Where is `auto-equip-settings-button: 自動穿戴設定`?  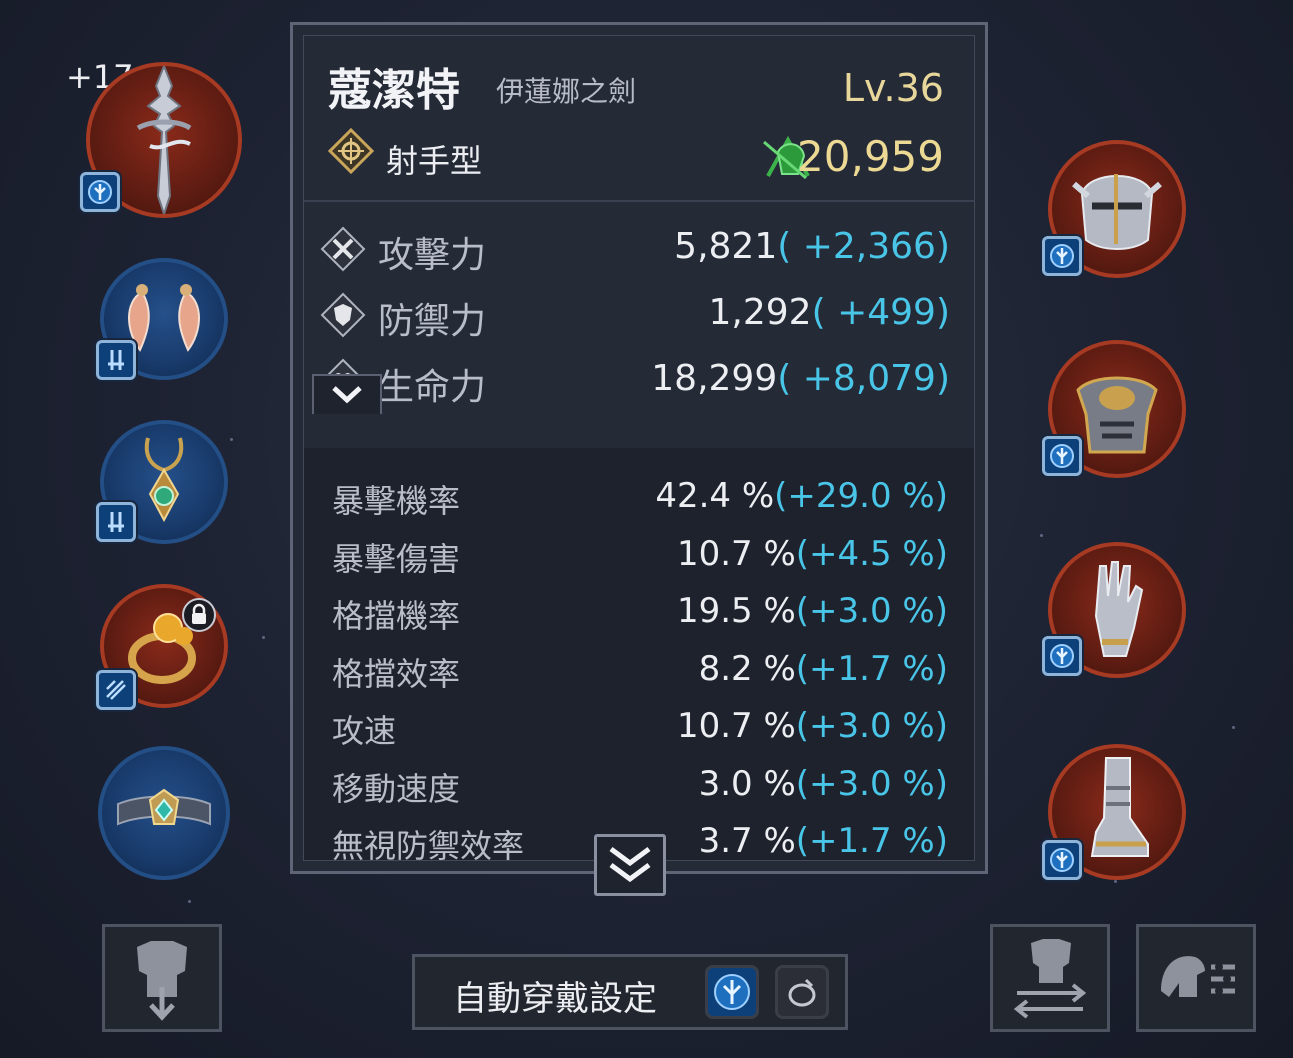
auto-equip-settings-button: 自動穿戴設定 is located at coordinates (630, 992).